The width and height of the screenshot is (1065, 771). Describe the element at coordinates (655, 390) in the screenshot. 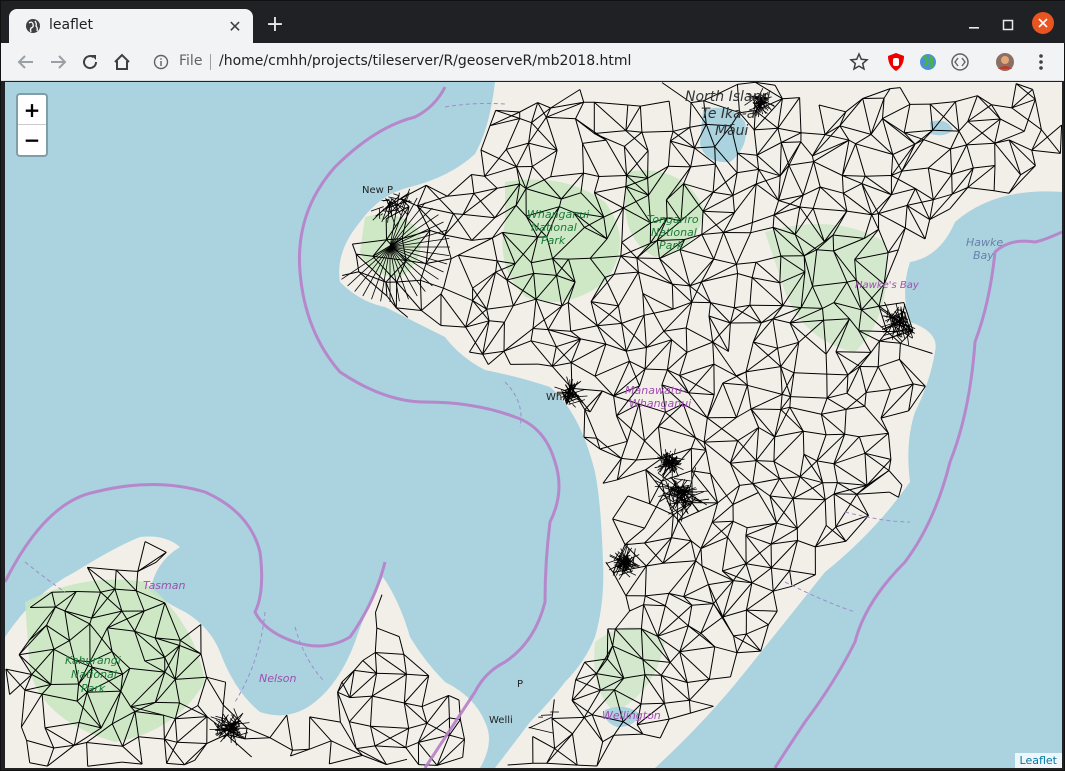

I see `label-manawatu-1: Manawatu-` at that location.